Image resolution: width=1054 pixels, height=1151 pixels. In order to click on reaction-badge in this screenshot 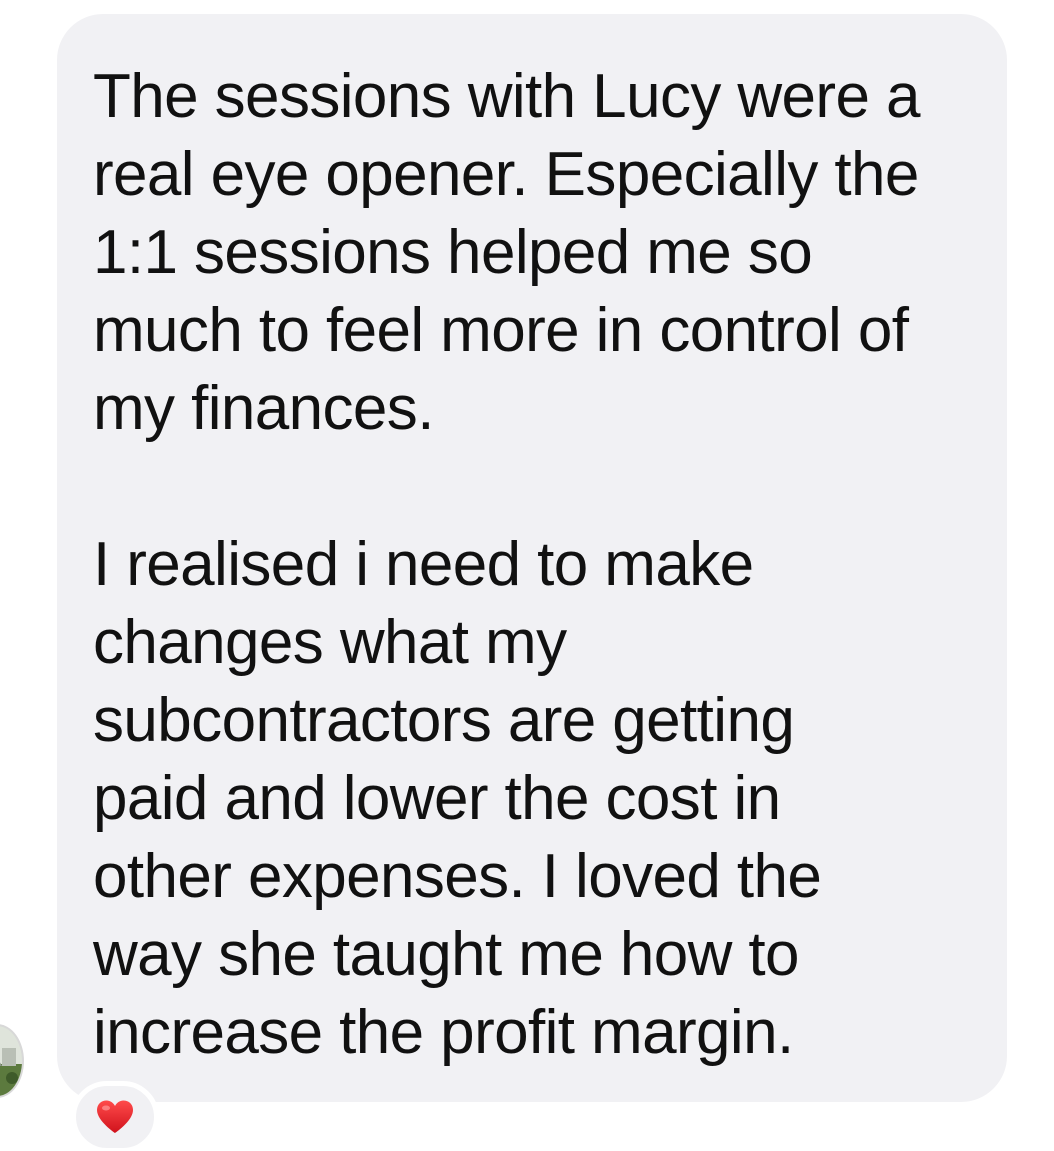, I will do `click(115, 1116)`.